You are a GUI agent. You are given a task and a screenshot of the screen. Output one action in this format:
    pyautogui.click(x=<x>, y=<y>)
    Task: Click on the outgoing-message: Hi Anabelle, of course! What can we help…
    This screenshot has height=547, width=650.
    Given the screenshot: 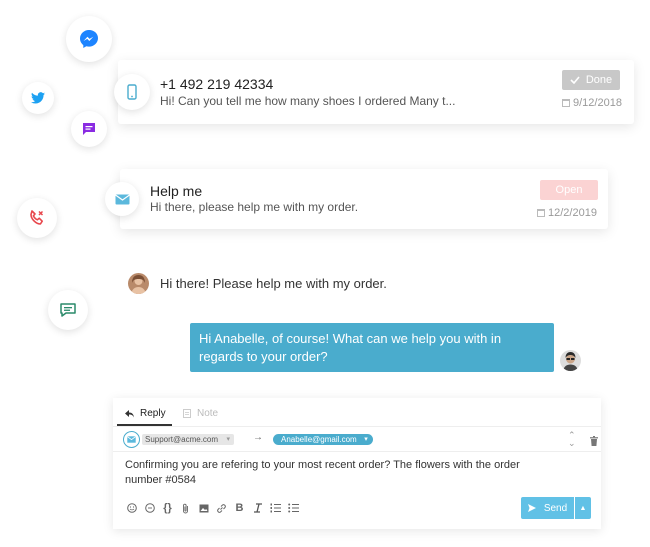 What is the action you would take?
    pyautogui.click(x=372, y=347)
    